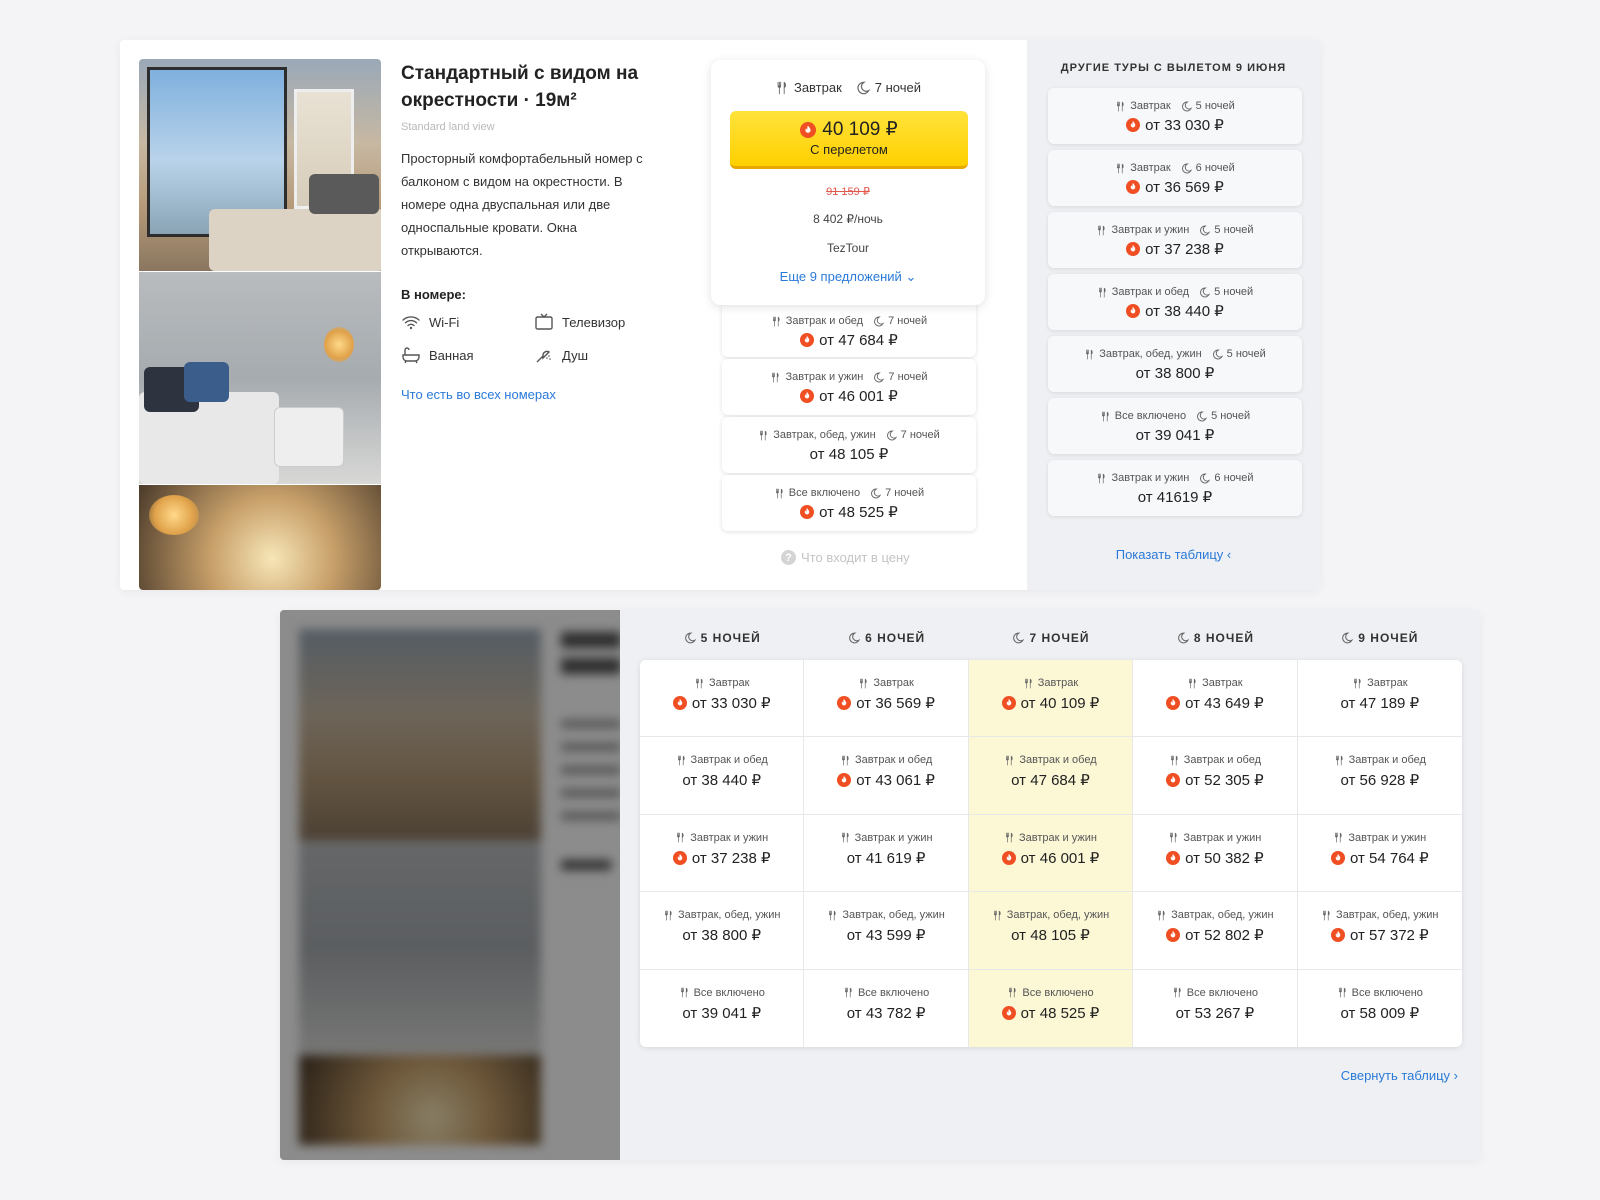  What do you see at coordinates (1060, 703) in the screenshot?
I see `cell-price: от 40 109 ₽` at bounding box center [1060, 703].